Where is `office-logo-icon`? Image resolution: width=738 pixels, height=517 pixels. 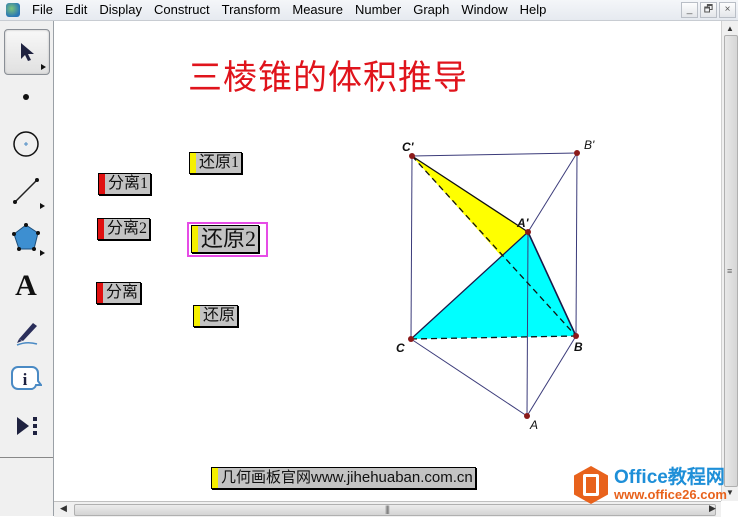 office-logo-icon is located at coordinates (591, 485).